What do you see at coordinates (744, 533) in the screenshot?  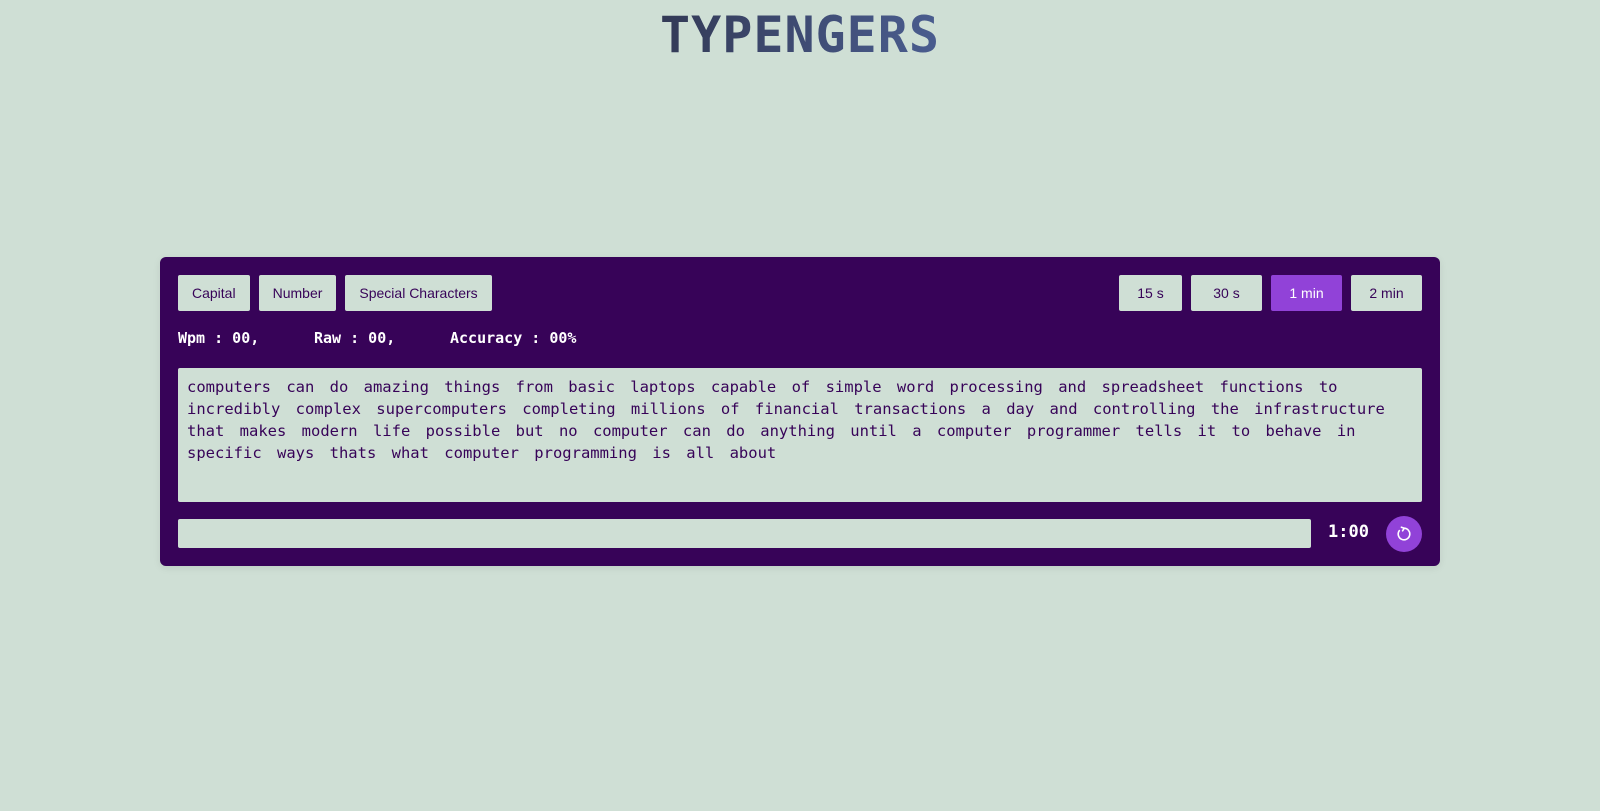 I see `typing-input` at bounding box center [744, 533].